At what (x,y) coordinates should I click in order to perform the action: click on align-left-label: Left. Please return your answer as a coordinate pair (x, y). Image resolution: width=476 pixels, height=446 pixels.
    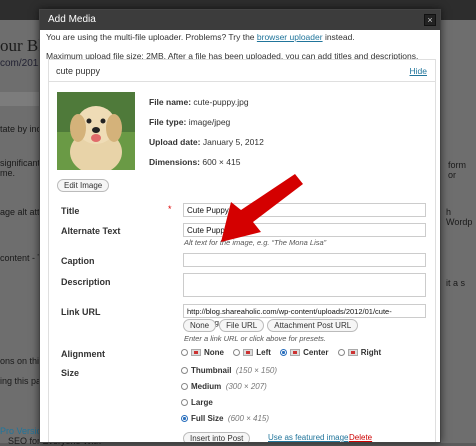
    Looking at the image, I should click on (263, 352).